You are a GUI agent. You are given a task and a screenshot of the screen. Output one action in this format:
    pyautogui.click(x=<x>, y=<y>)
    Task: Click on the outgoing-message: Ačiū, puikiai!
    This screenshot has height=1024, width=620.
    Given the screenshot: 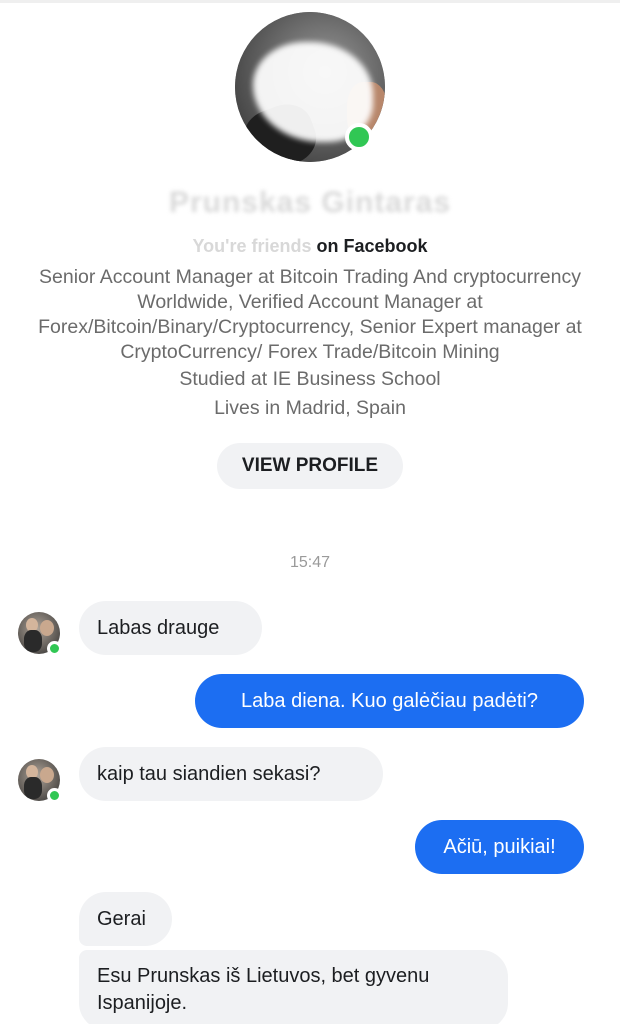 What is the action you would take?
    pyautogui.click(x=499, y=847)
    